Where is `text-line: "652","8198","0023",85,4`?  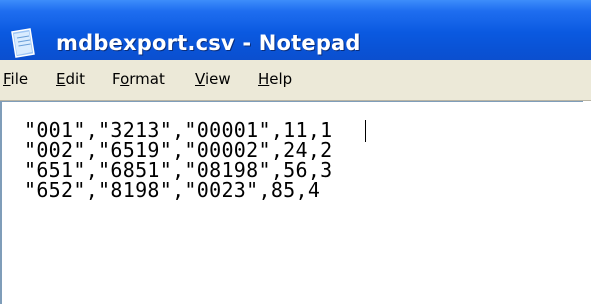 text-line: "652","8198","0023",85,4 is located at coordinates (172, 190).